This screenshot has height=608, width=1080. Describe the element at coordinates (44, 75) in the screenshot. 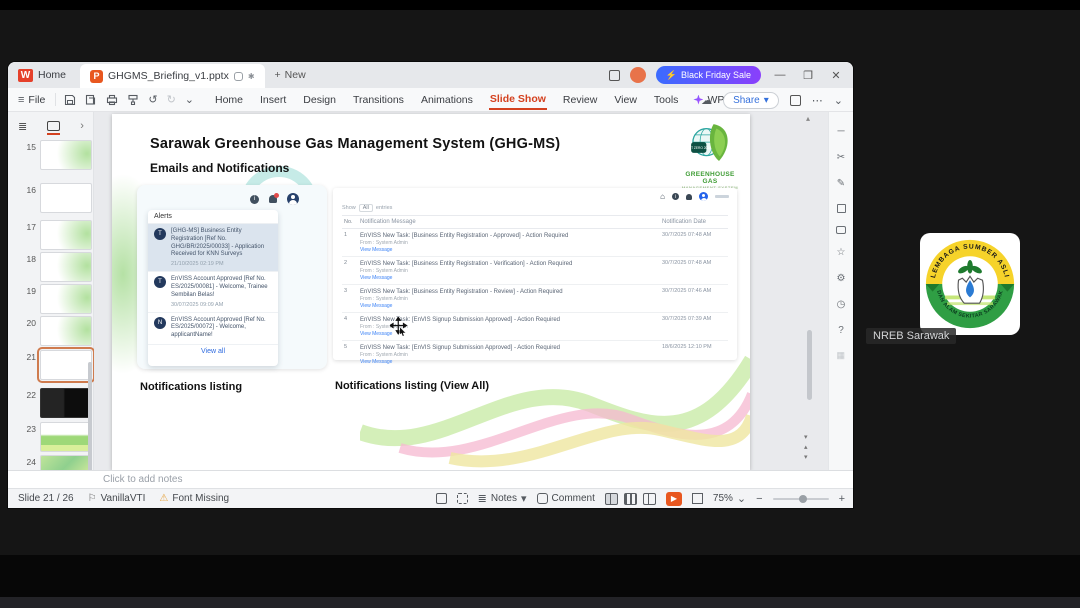

I see `wps-home-tab: W Home` at that location.